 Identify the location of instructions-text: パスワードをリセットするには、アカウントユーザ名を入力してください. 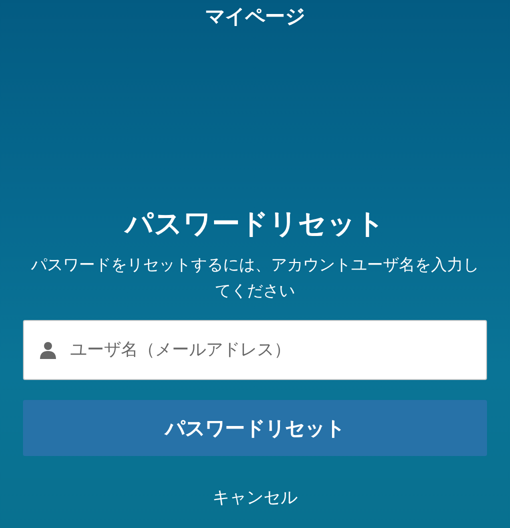
(255, 278).